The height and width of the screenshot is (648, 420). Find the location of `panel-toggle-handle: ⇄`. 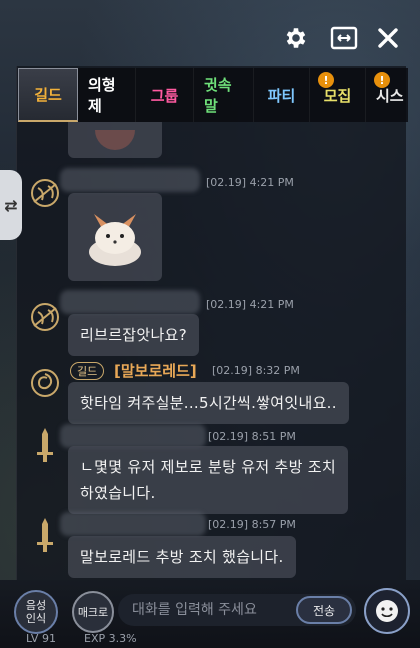

panel-toggle-handle: ⇄ is located at coordinates (11, 205).